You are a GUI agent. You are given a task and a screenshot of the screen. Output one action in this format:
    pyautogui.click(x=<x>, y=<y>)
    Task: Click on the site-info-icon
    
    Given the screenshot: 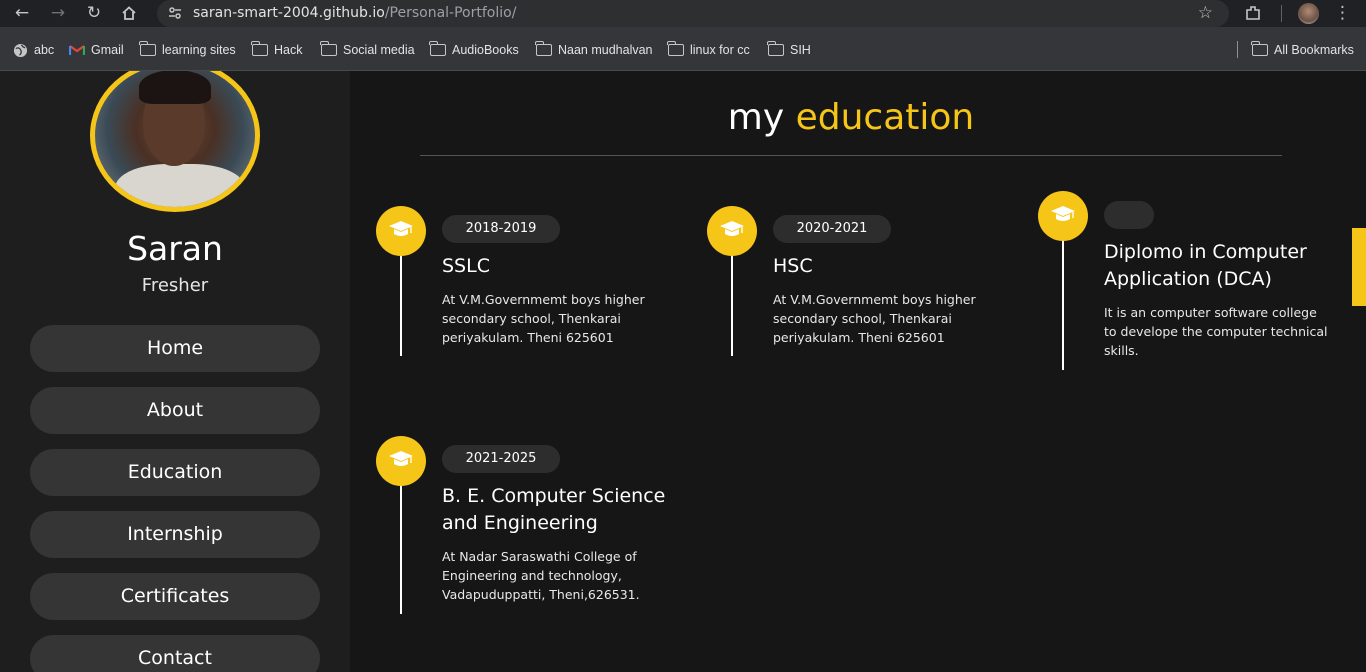 What is the action you would take?
    pyautogui.click(x=175, y=13)
    